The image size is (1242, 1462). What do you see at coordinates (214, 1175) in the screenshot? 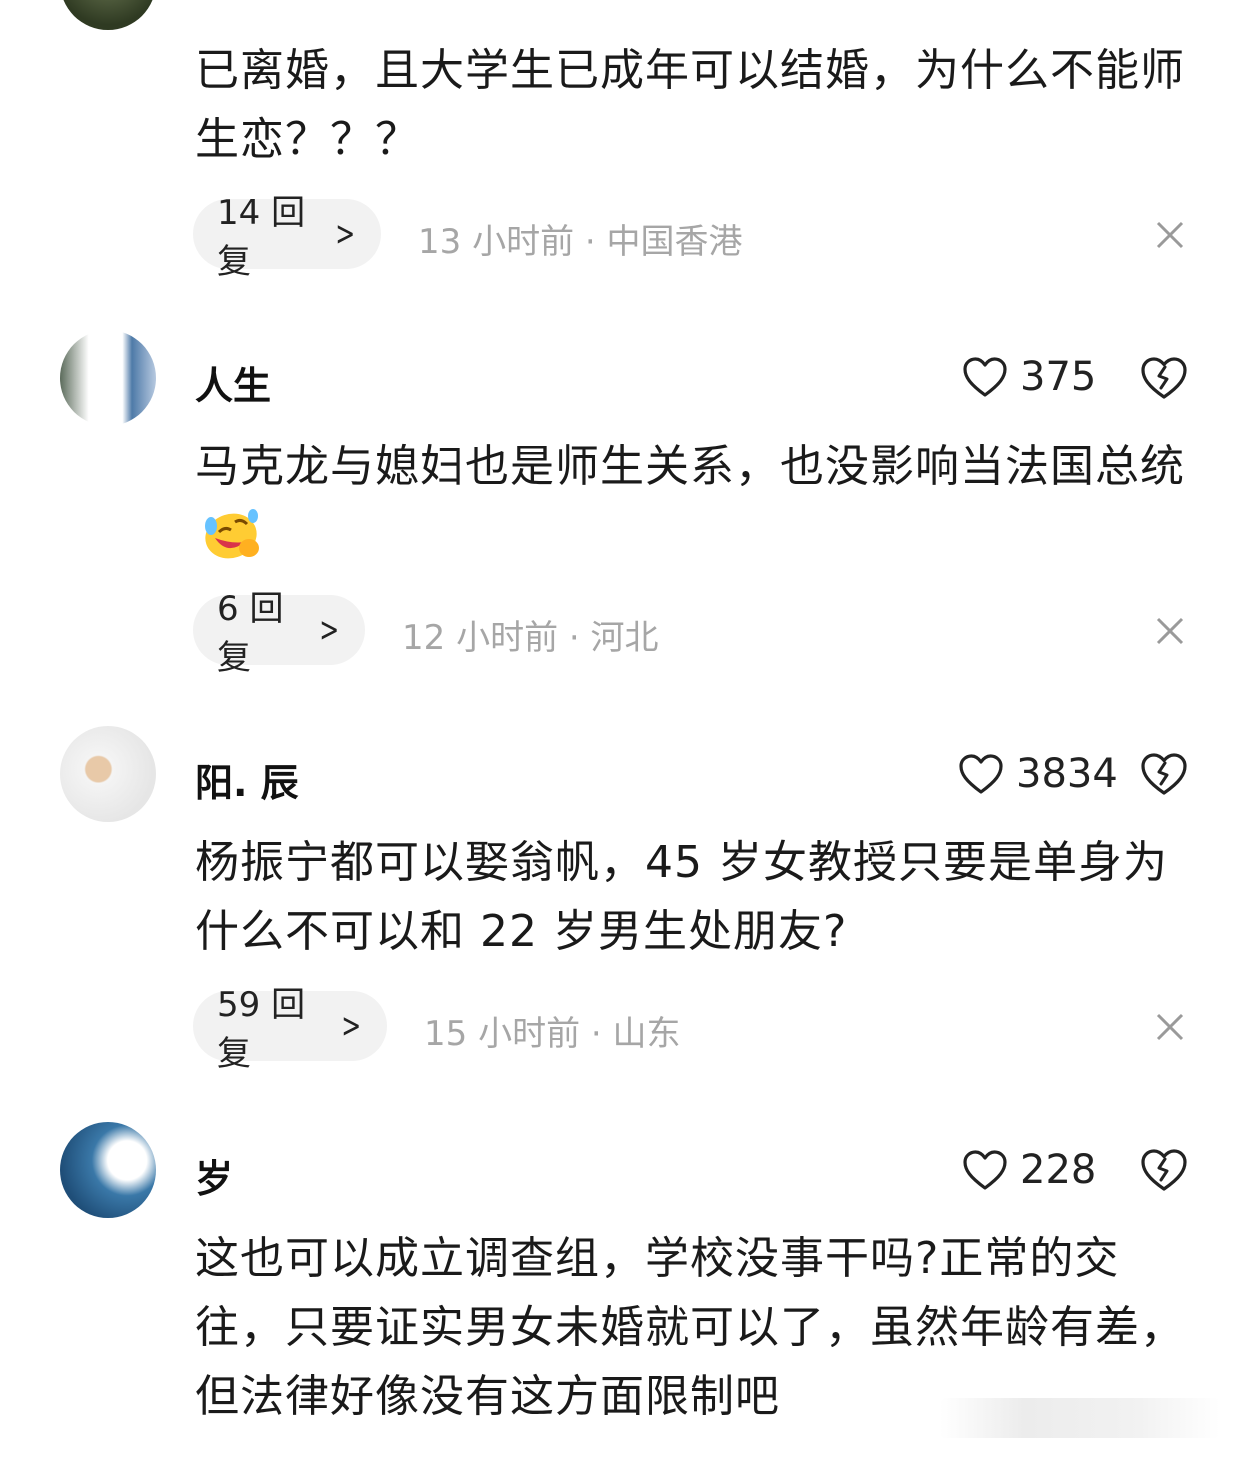
I see `username: 岁` at bounding box center [214, 1175].